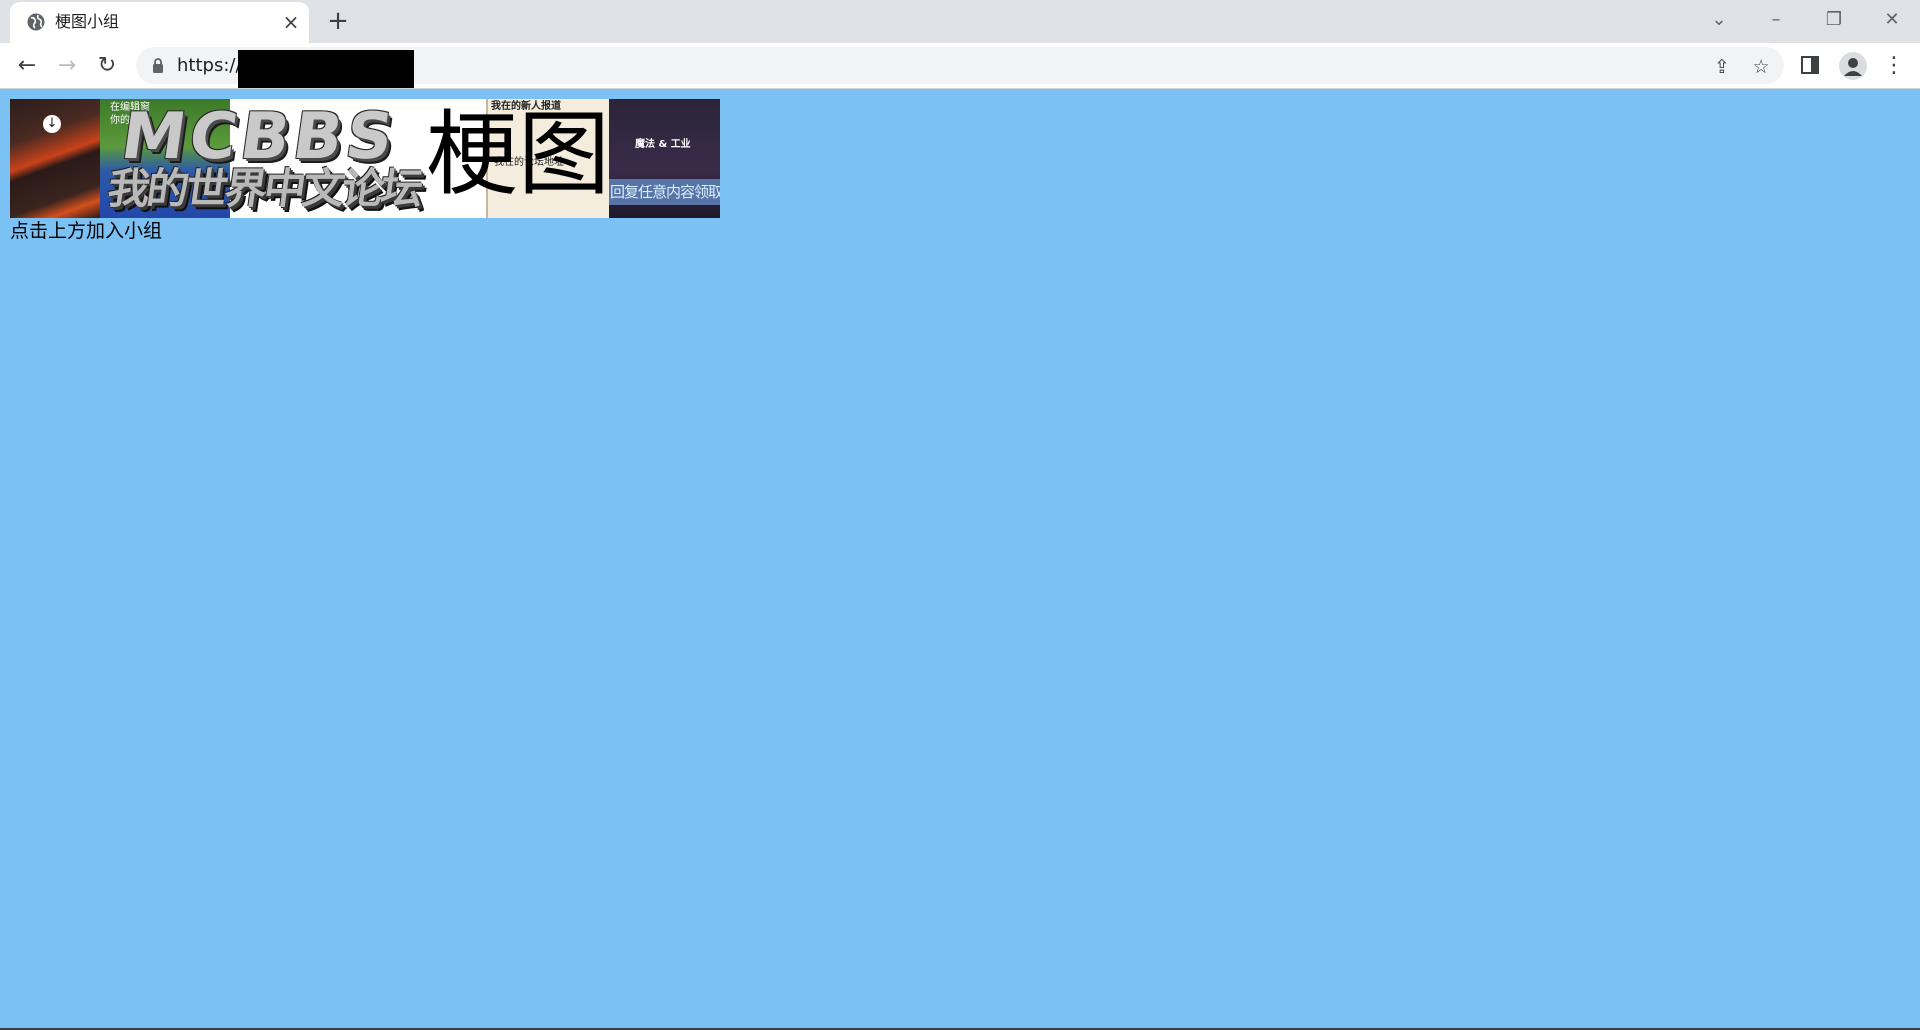 This screenshot has width=1920, height=1030. What do you see at coordinates (36, 22) in the screenshot?
I see `globe-icon` at bounding box center [36, 22].